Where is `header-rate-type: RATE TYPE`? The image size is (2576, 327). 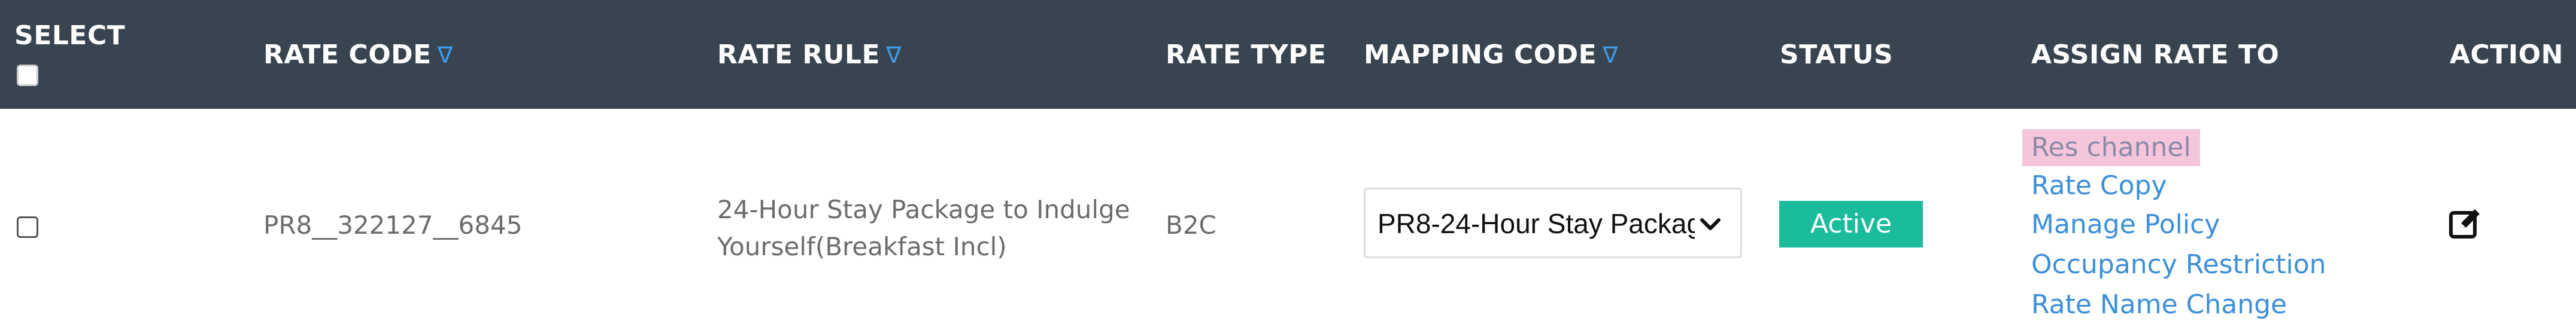
header-rate-type: RATE TYPE is located at coordinates (1247, 54).